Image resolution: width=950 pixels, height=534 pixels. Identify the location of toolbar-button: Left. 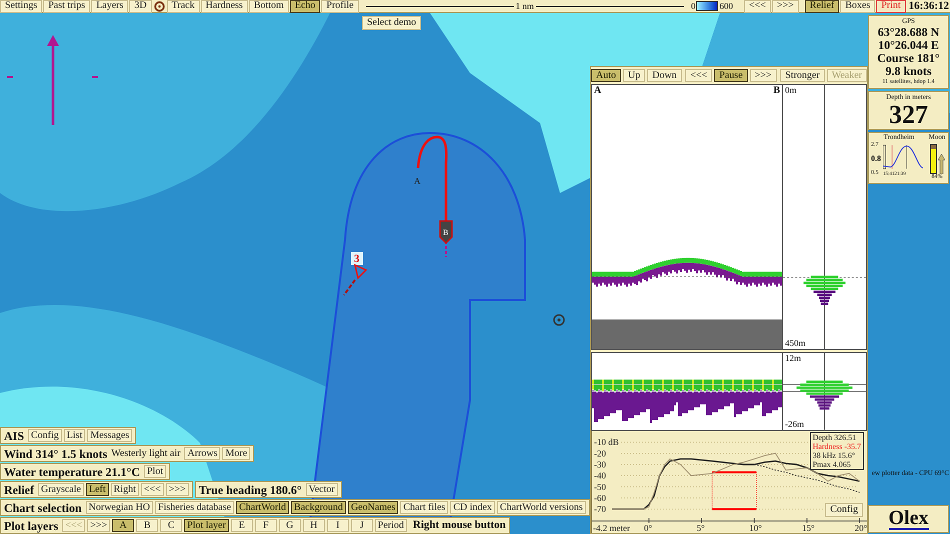
(97, 489).